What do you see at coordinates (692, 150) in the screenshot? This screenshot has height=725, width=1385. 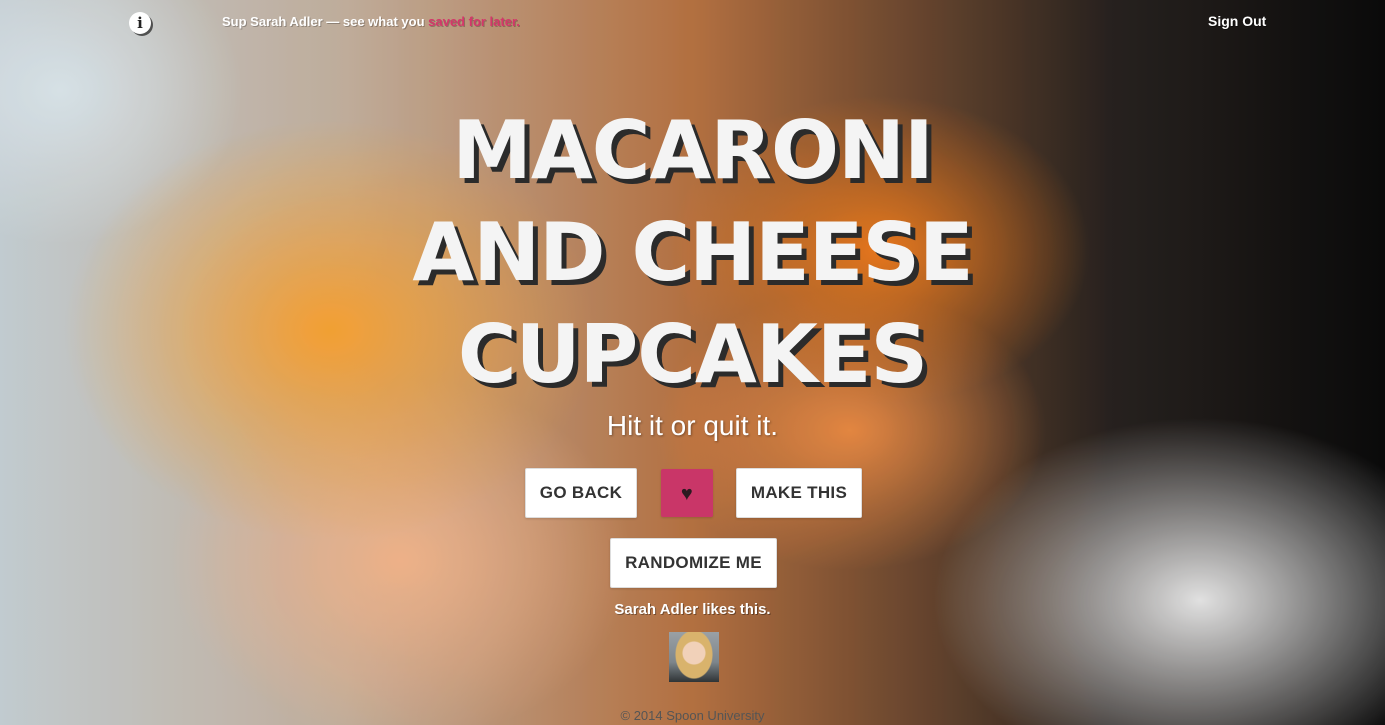 I see `title-line-1: MACARONI` at bounding box center [692, 150].